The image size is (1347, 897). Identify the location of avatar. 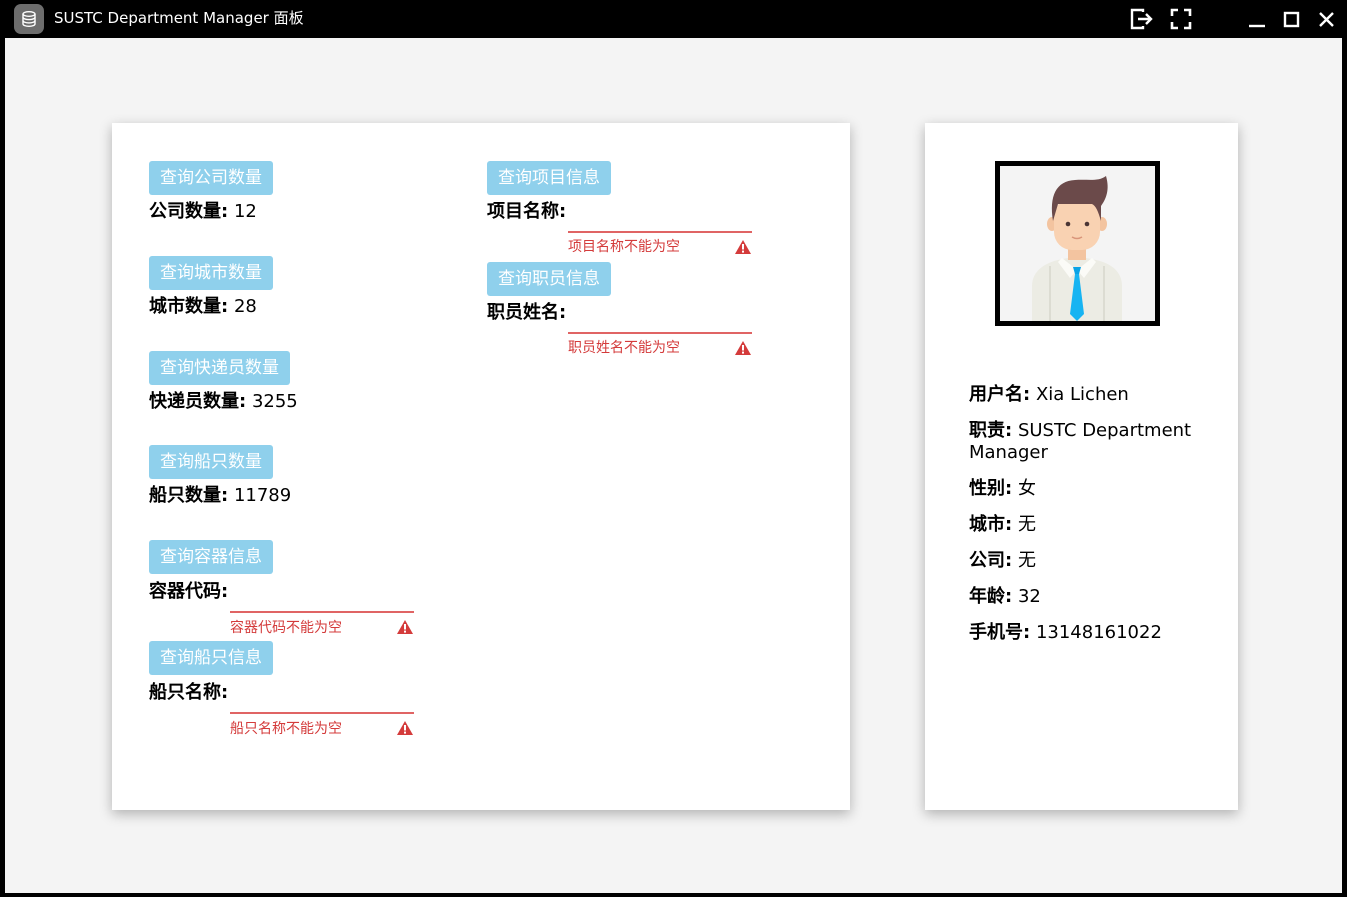
(1077, 243).